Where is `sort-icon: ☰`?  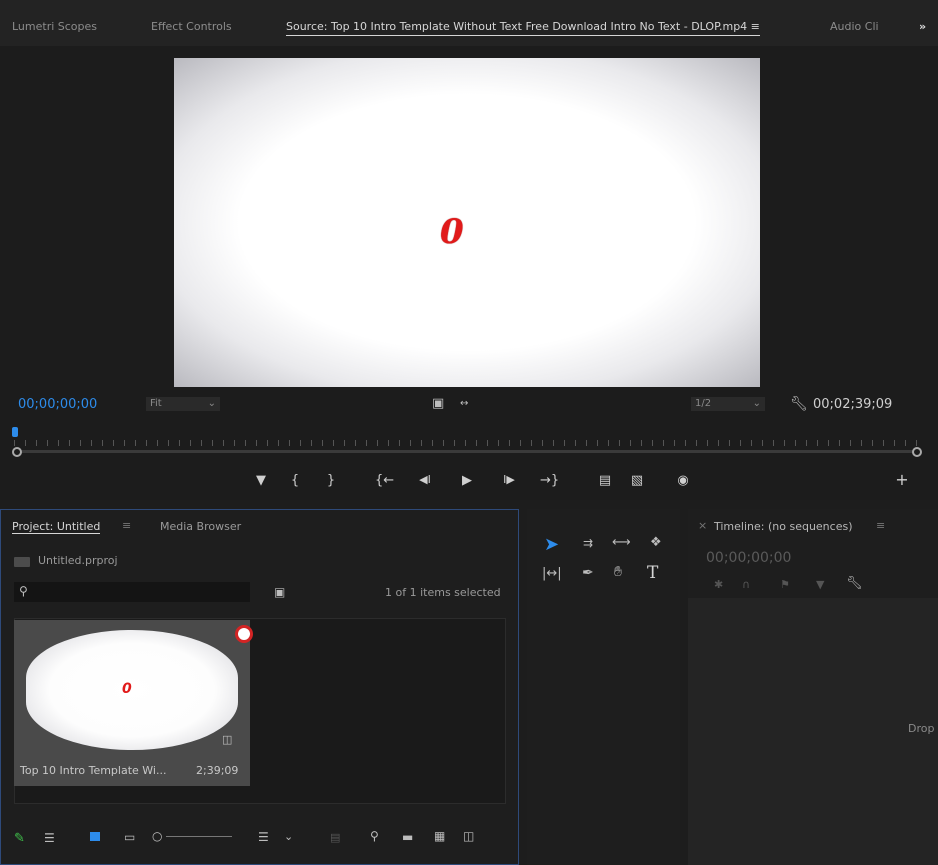 sort-icon: ☰ is located at coordinates (263, 837).